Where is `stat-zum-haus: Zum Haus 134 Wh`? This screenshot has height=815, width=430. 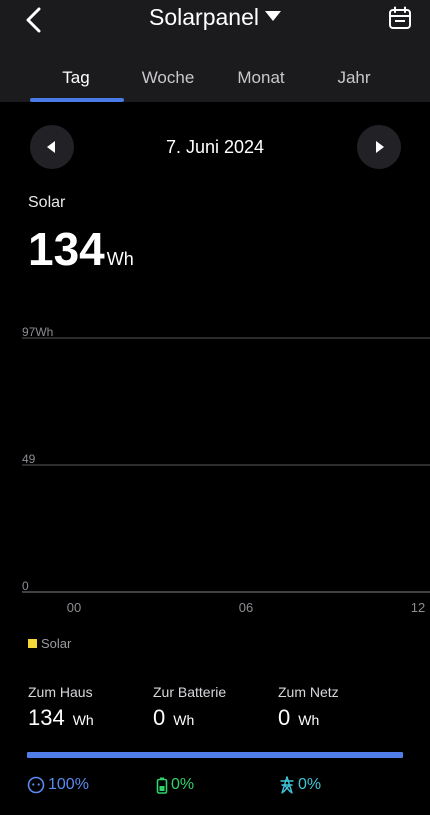 stat-zum-haus: Zum Haus 134 Wh is located at coordinates (61, 707).